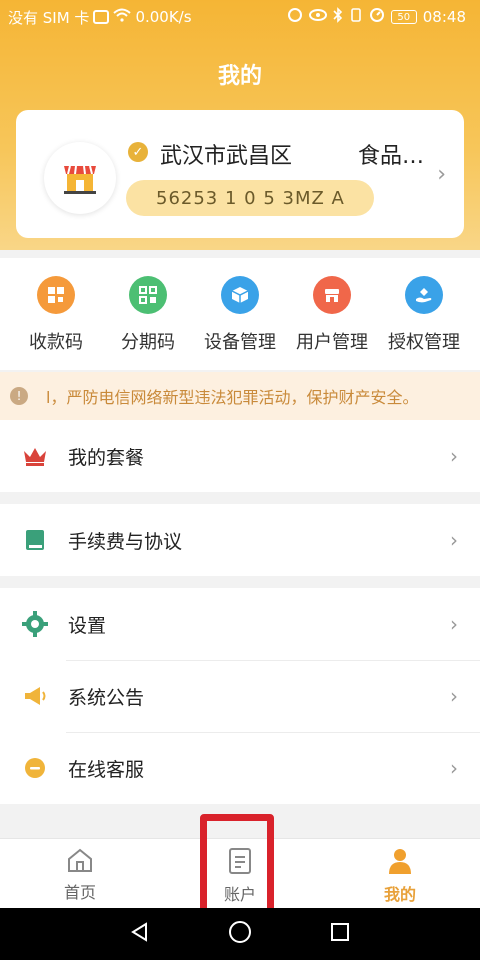  What do you see at coordinates (232, 397) in the screenshot?
I see `notice-text: l，严防电信网络新型违法犯罪活动，保护财产安全。` at bounding box center [232, 397].